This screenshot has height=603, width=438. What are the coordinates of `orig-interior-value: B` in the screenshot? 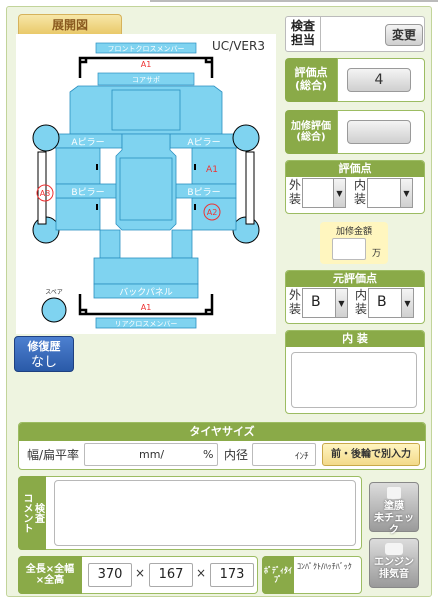 It's located at (382, 302).